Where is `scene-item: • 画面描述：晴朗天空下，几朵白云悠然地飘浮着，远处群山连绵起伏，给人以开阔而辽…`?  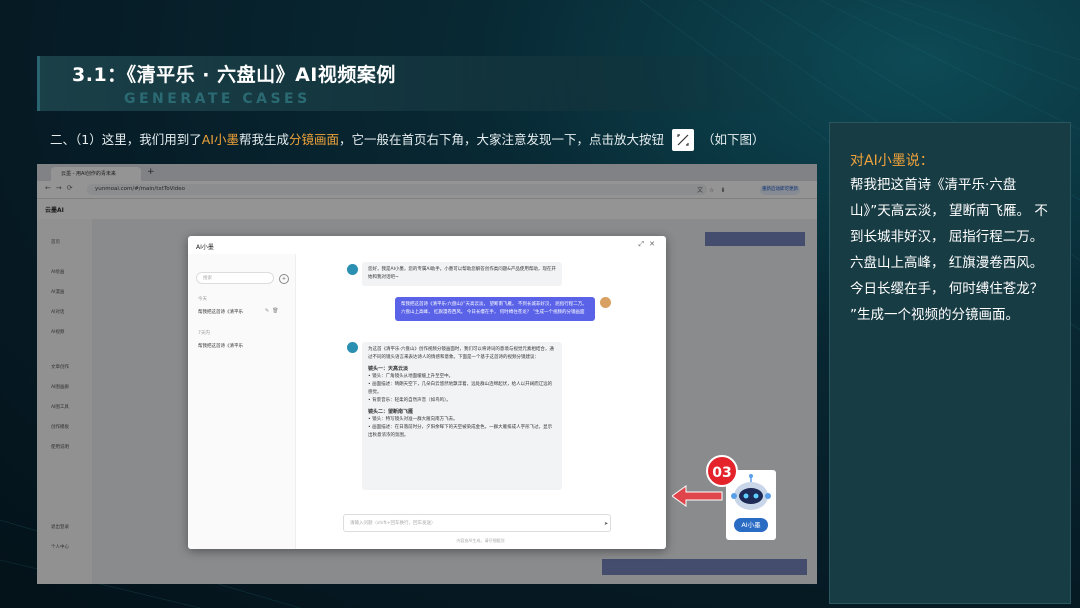
scene-item: • 画面描述：晴朗天空下，几朵白云悠然地飘浮着，远处群山连绵起伏，给人以开阔而辽… is located at coordinates (460, 388).